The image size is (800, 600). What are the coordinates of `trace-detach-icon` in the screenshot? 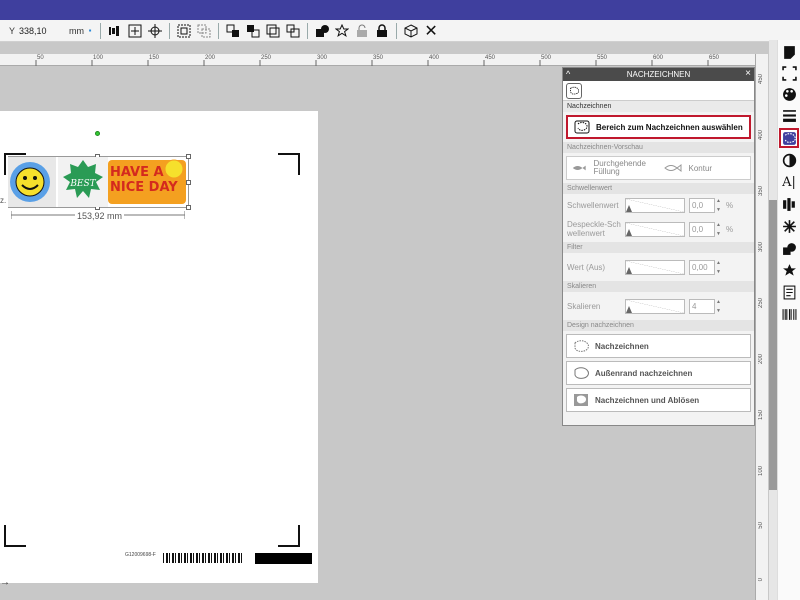 It's located at (580, 400).